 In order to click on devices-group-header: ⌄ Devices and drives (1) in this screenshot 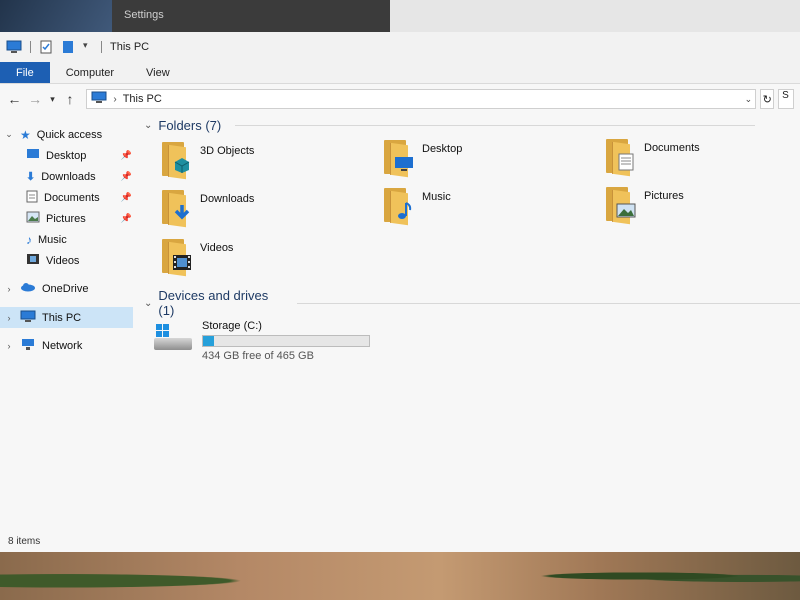, I will do `click(472, 303)`.